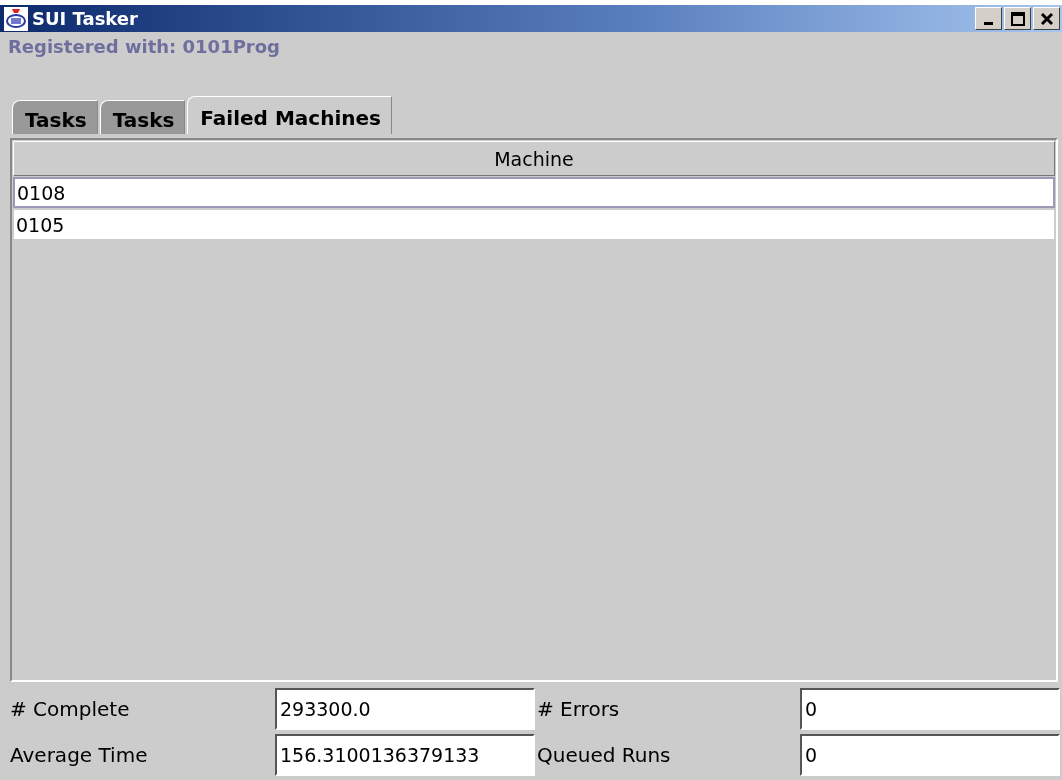  Describe the element at coordinates (289, 115) in the screenshot. I see `tab: Failed Machines` at that location.